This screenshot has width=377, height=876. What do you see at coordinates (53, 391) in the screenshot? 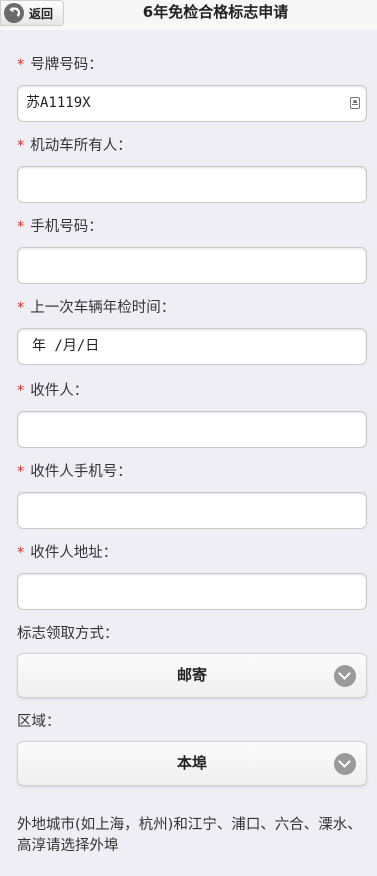
I see `recipient-label: * 收件人：` at bounding box center [53, 391].